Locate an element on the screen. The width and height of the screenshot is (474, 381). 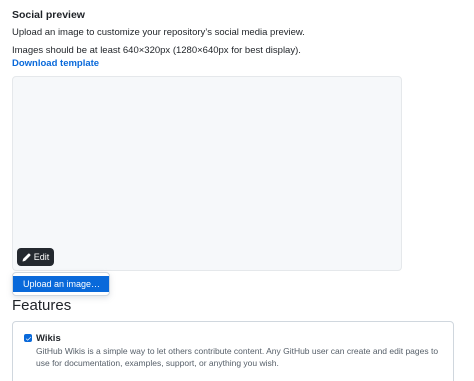
wikis-checkbox is located at coordinates (28, 338).